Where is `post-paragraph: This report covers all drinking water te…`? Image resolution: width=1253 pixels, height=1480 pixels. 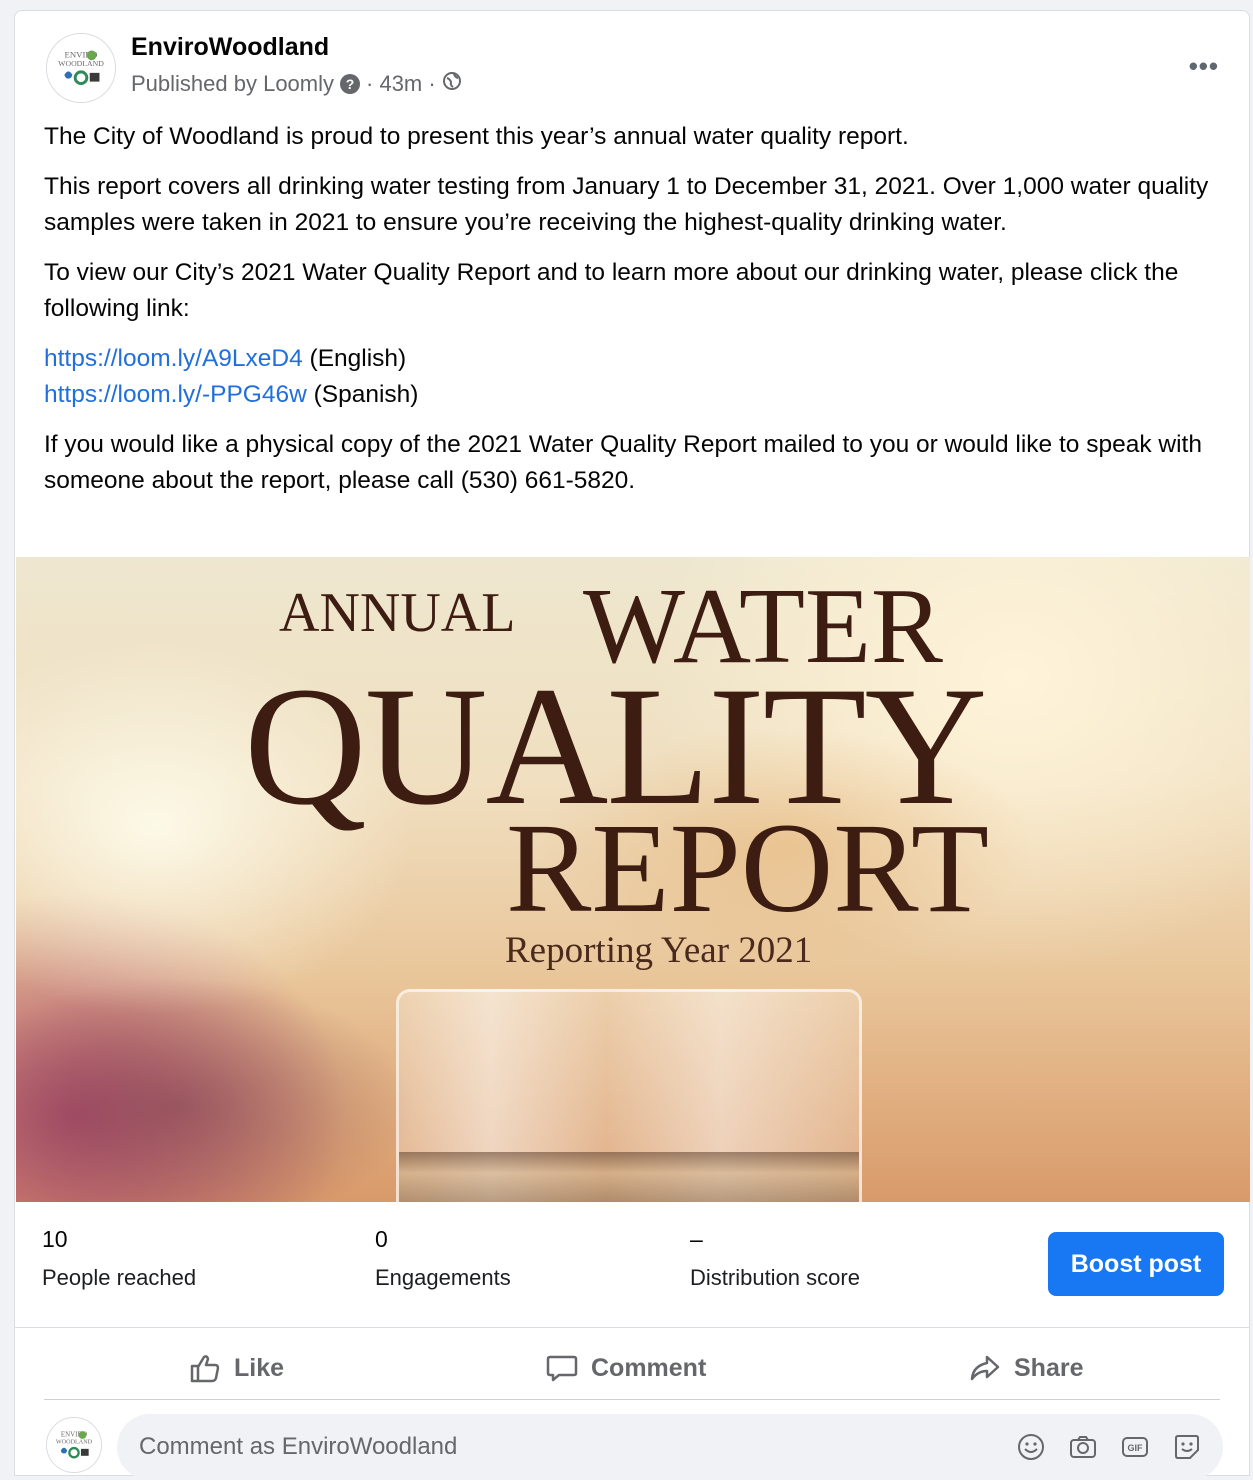
post-paragraph: This report covers all drinking water te… is located at coordinates (626, 204).